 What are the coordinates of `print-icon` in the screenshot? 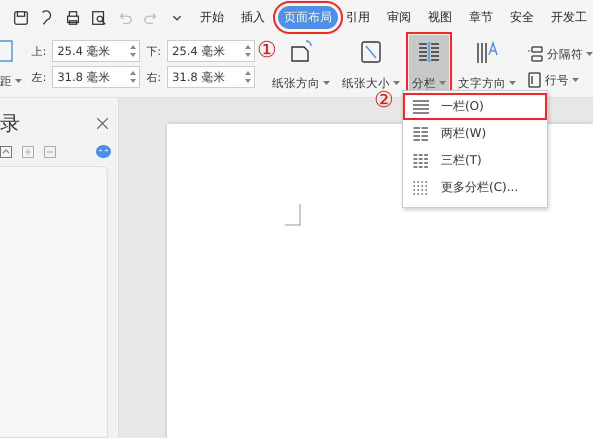 It's located at (73, 17).